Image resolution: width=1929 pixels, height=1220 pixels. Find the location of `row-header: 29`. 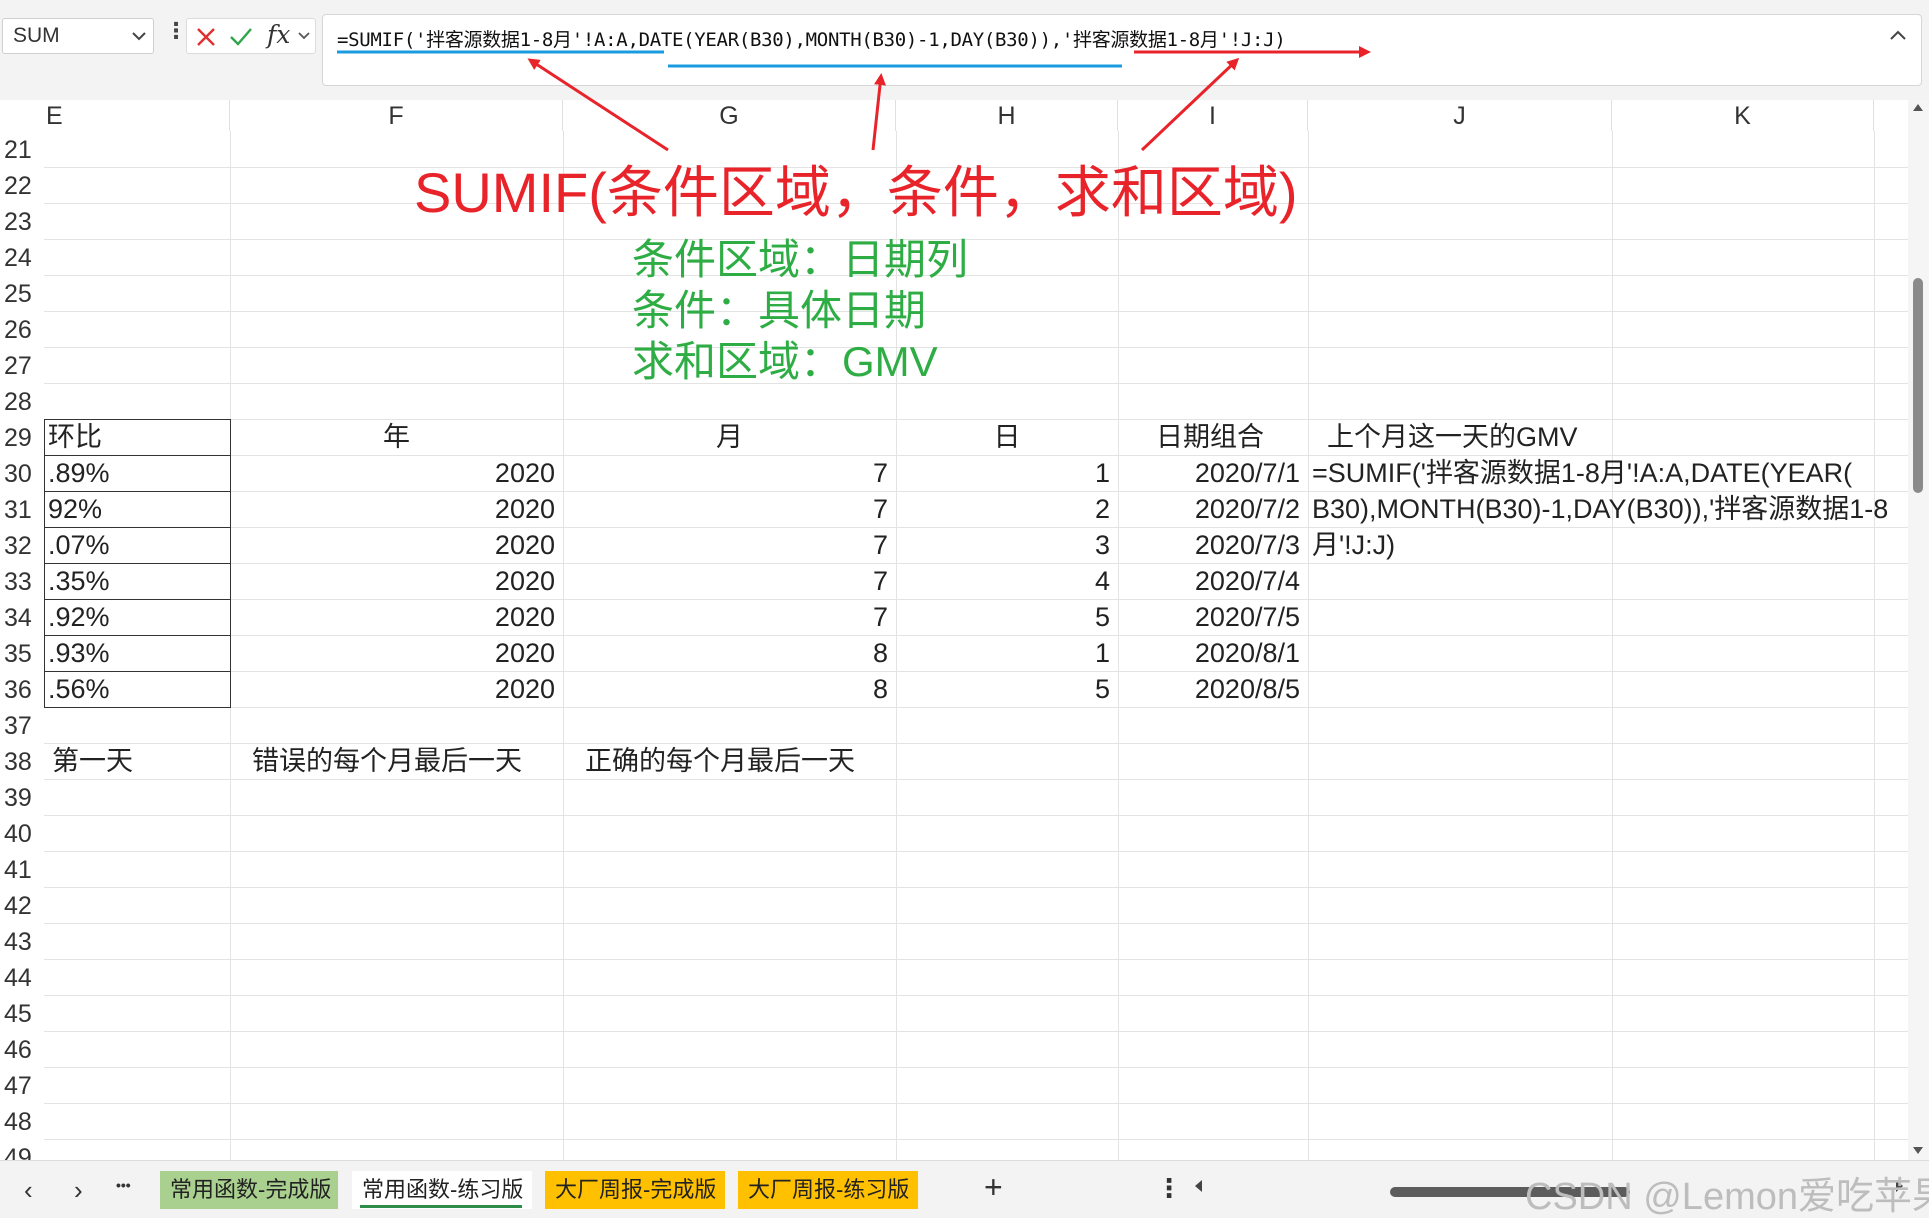

row-header: 29 is located at coordinates (22, 437).